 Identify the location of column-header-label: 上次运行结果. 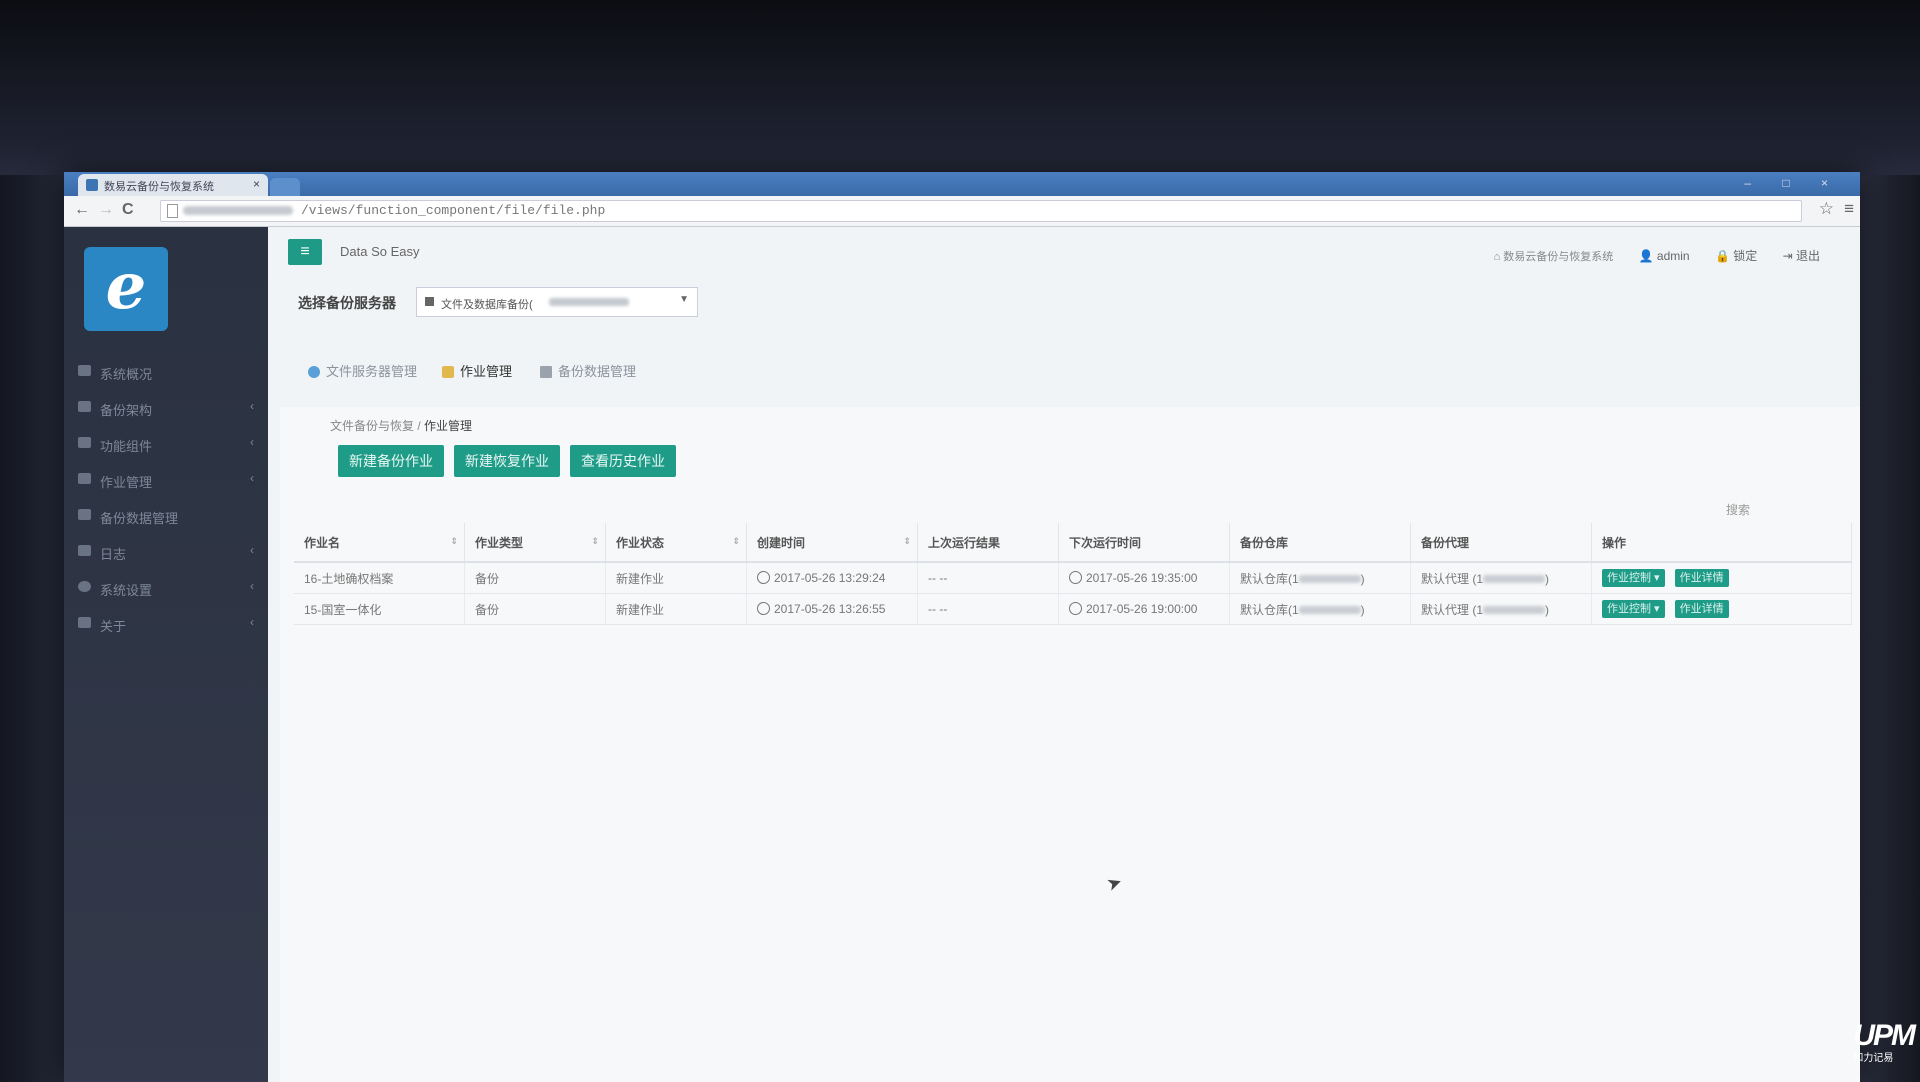
(964, 542).